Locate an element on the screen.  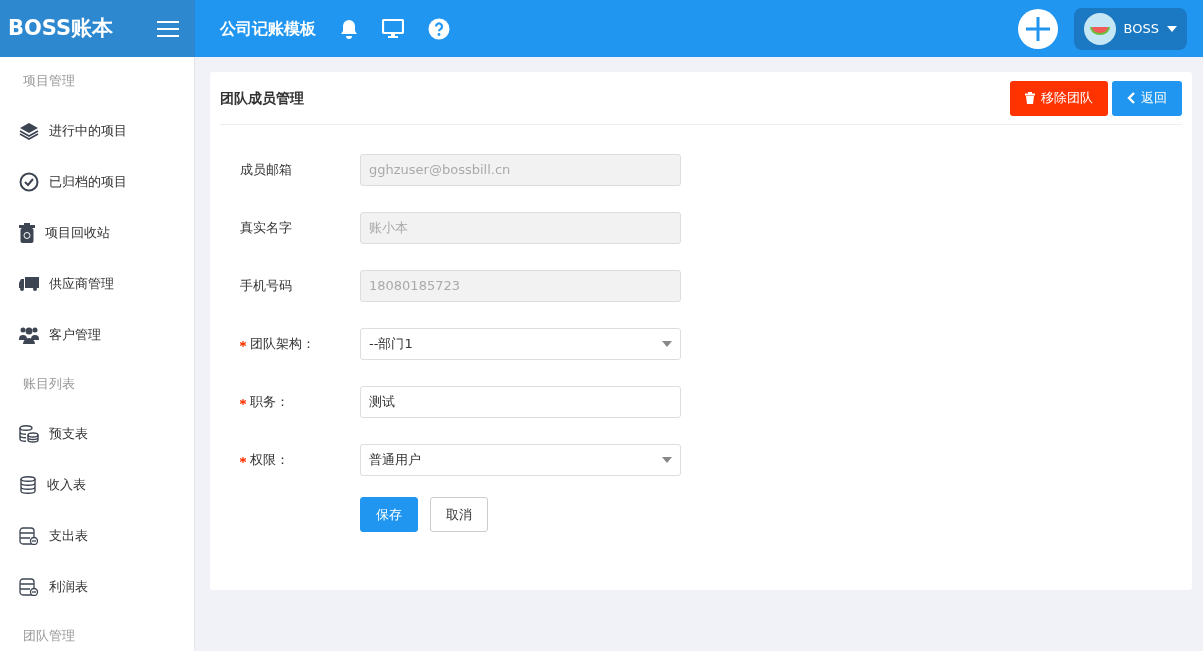
database-icon is located at coordinates (28, 484).